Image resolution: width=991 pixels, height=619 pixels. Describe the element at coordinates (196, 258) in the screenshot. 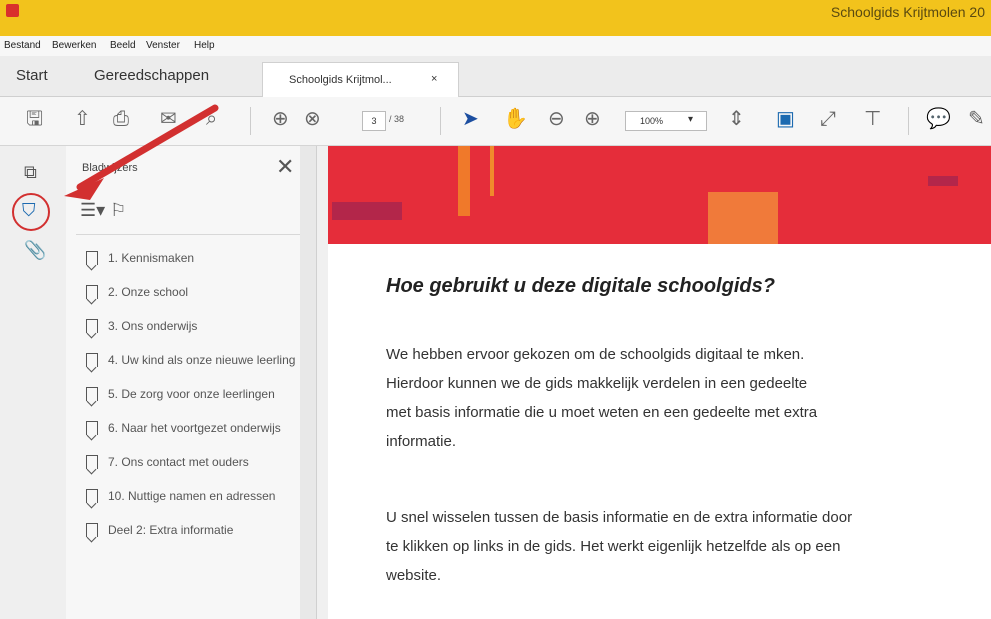

I see `bookmark-item: 1. Kennismaken` at that location.